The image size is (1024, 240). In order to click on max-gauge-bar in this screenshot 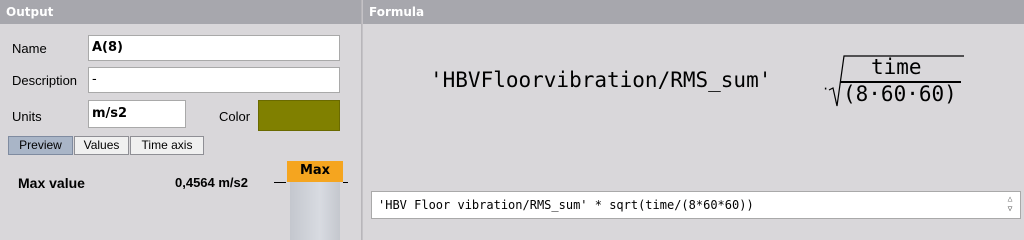, I will do `click(315, 211)`.